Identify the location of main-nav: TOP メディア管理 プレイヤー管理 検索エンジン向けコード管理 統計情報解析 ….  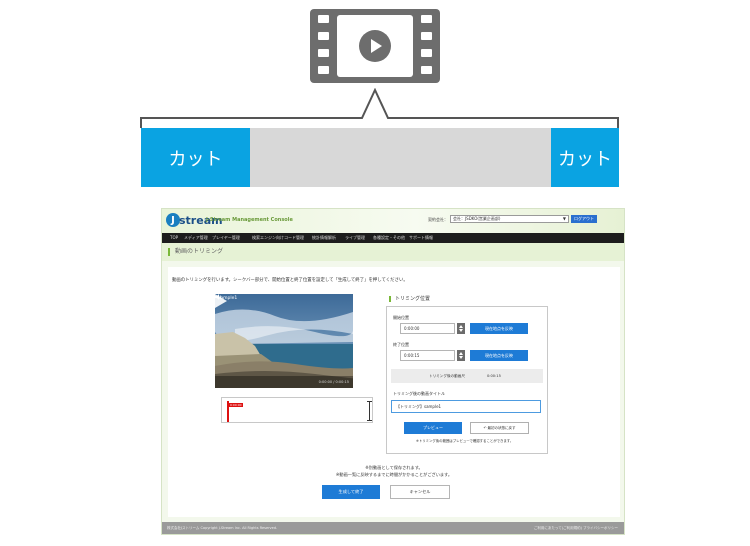
(393, 238).